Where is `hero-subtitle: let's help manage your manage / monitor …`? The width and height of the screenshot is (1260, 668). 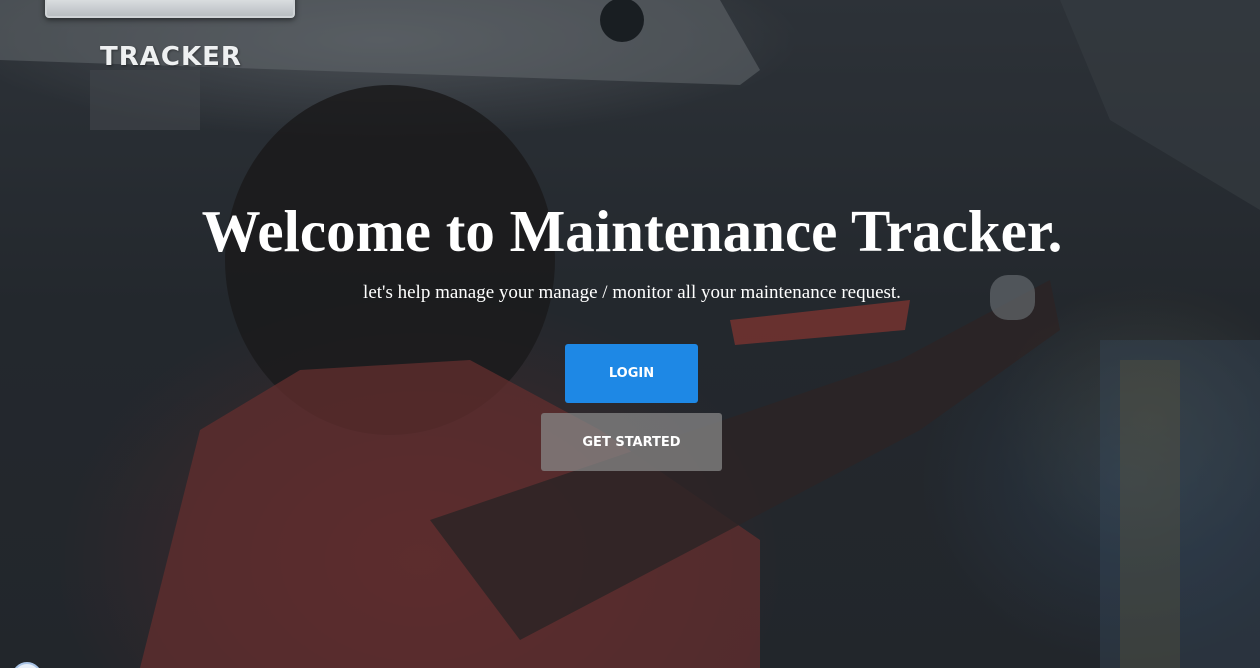
hero-subtitle: let's help manage your manage / monitor … is located at coordinates (632, 292).